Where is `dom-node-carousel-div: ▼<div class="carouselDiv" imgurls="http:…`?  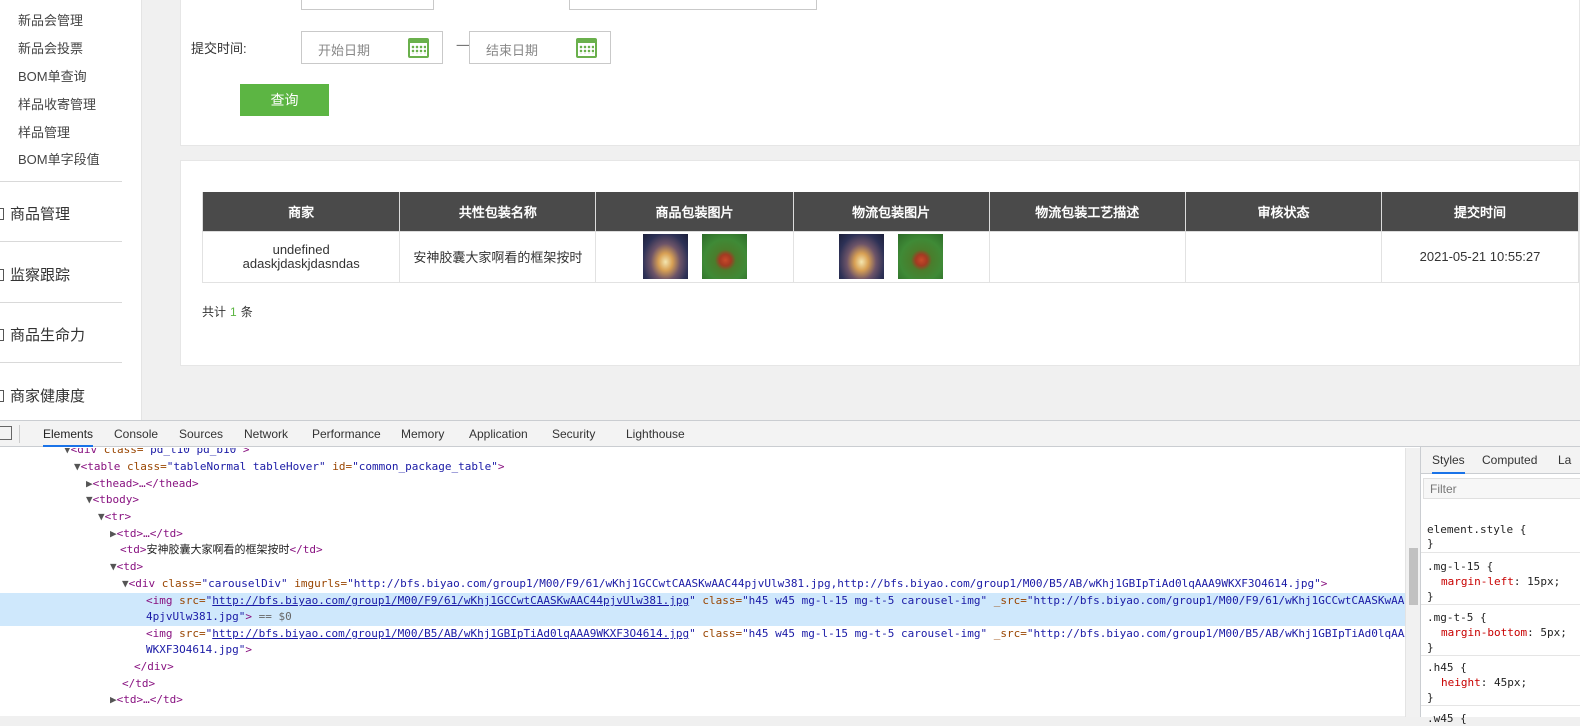 dom-node-carousel-div: ▼<div class="carouselDiv" imgurls="http:… is located at coordinates (702, 584).